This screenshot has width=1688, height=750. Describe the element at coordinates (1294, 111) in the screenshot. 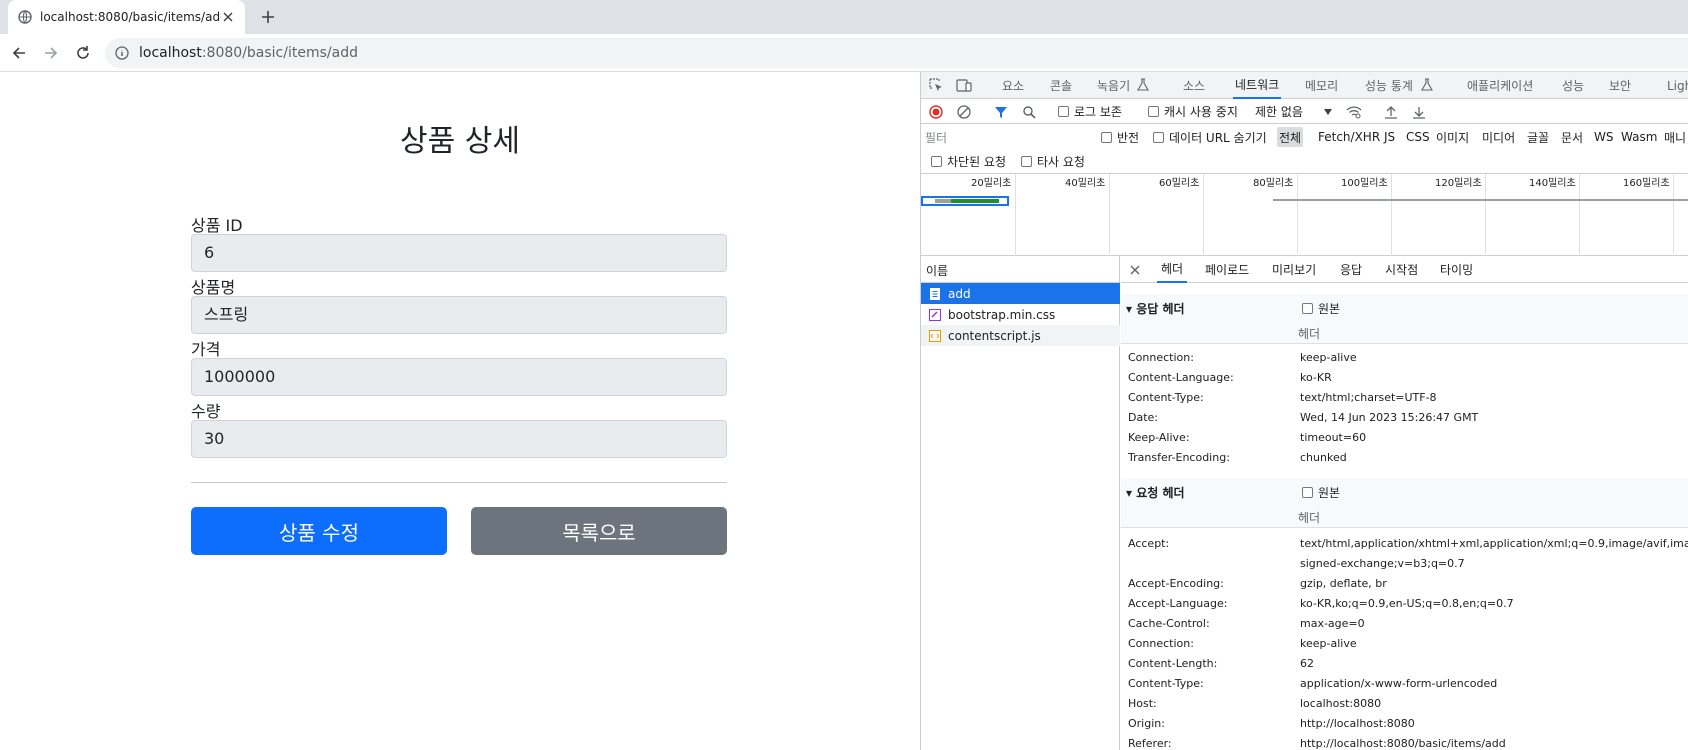

I see `throttle-select: 제한 없음` at that location.